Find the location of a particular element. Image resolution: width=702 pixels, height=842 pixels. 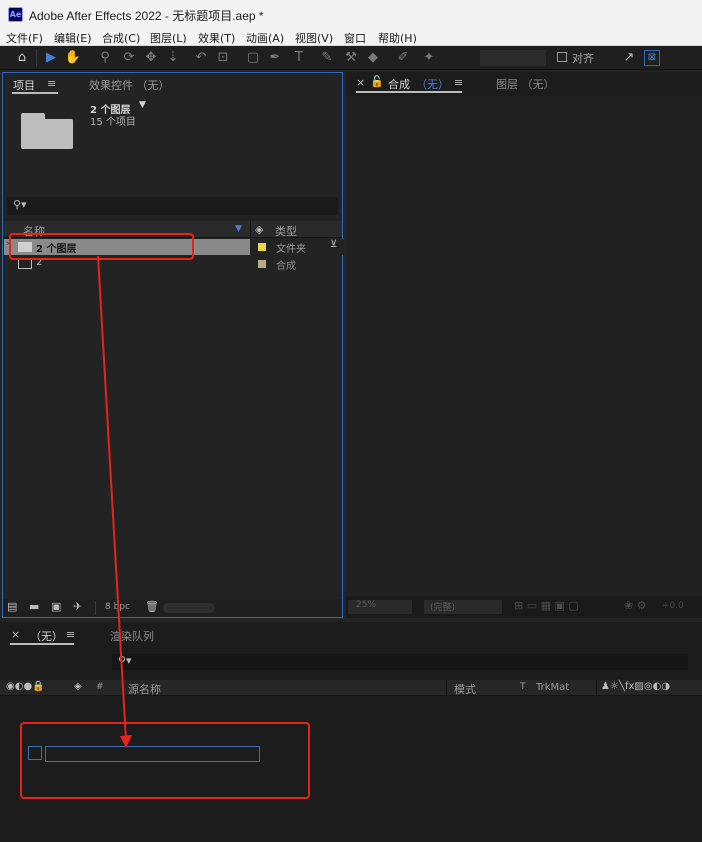

text-icon: T is located at coordinates (299, 58).